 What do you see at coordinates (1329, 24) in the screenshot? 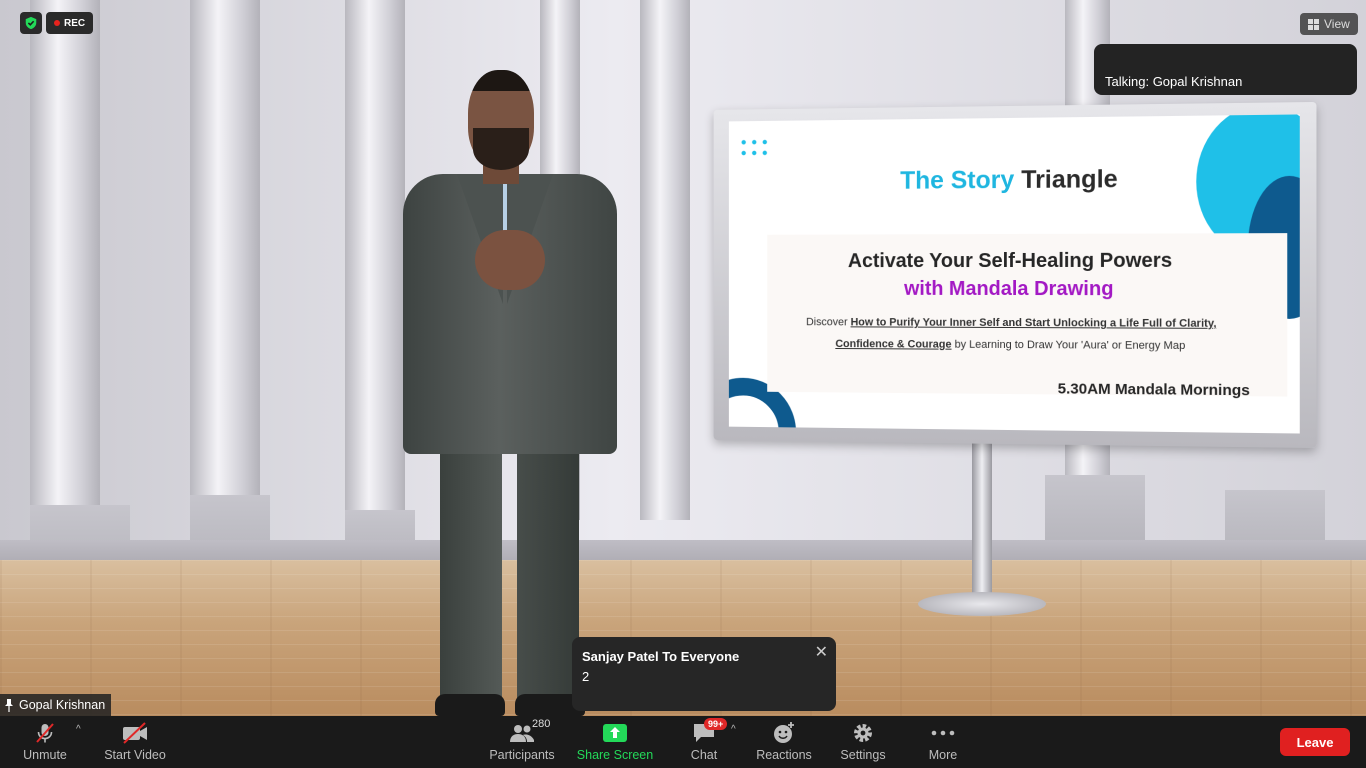
I see `view-button: View` at bounding box center [1329, 24].